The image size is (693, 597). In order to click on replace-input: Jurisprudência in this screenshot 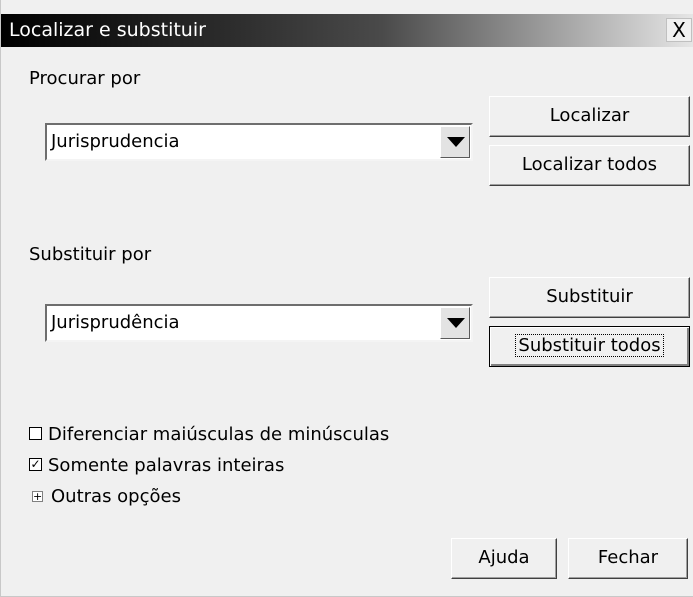, I will do `click(115, 323)`.